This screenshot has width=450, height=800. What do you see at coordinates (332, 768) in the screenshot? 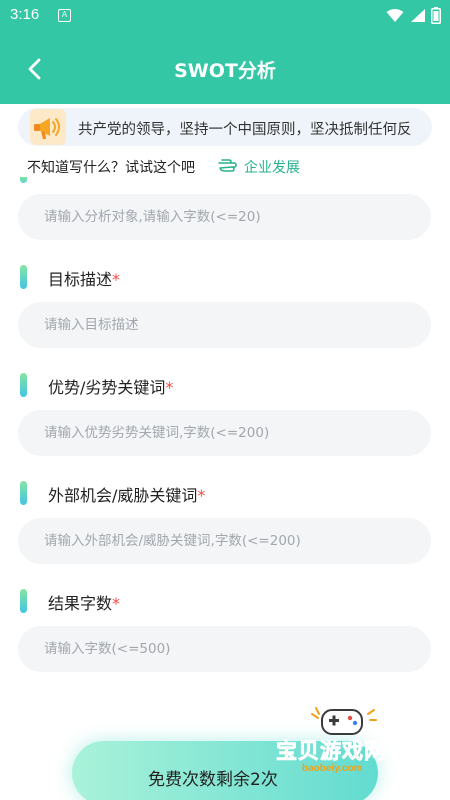
I see `watermark-url: baobeiy.com` at bounding box center [332, 768].